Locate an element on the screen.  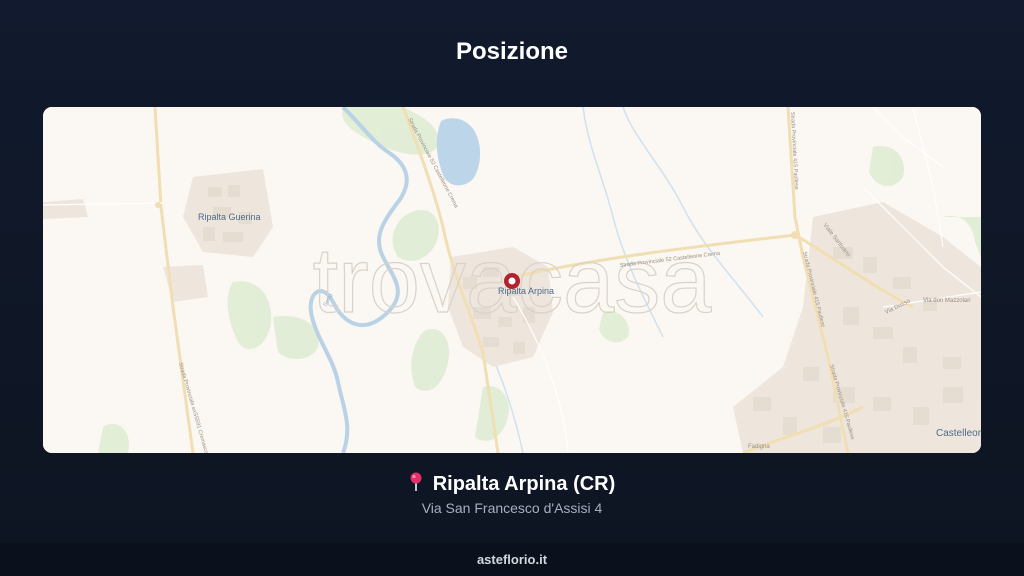
label-ripalta-arpina: Ripalta Arpina is located at coordinates (526, 291).